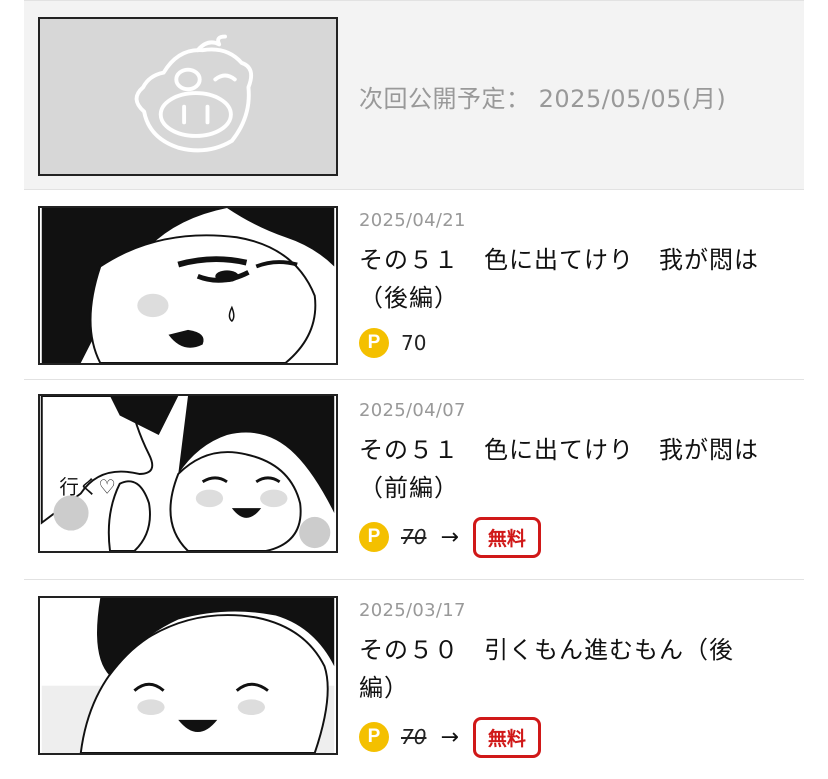 Image resolution: width=828 pixels, height=779 pixels. I want to click on upcoming-thumbnail, so click(188, 96).